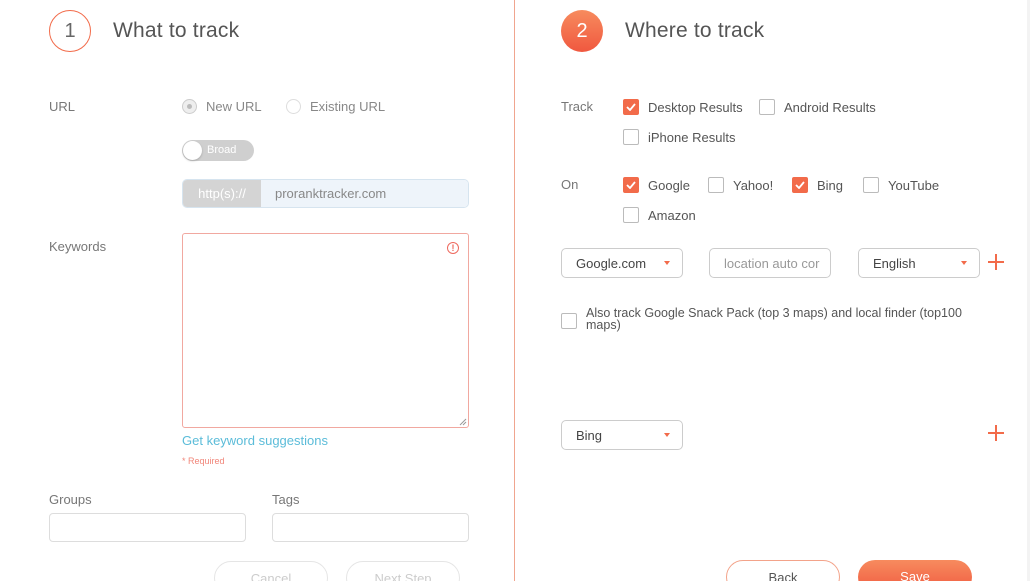 Image resolution: width=1030 pixels, height=581 pixels. I want to click on location-input, so click(770, 263).